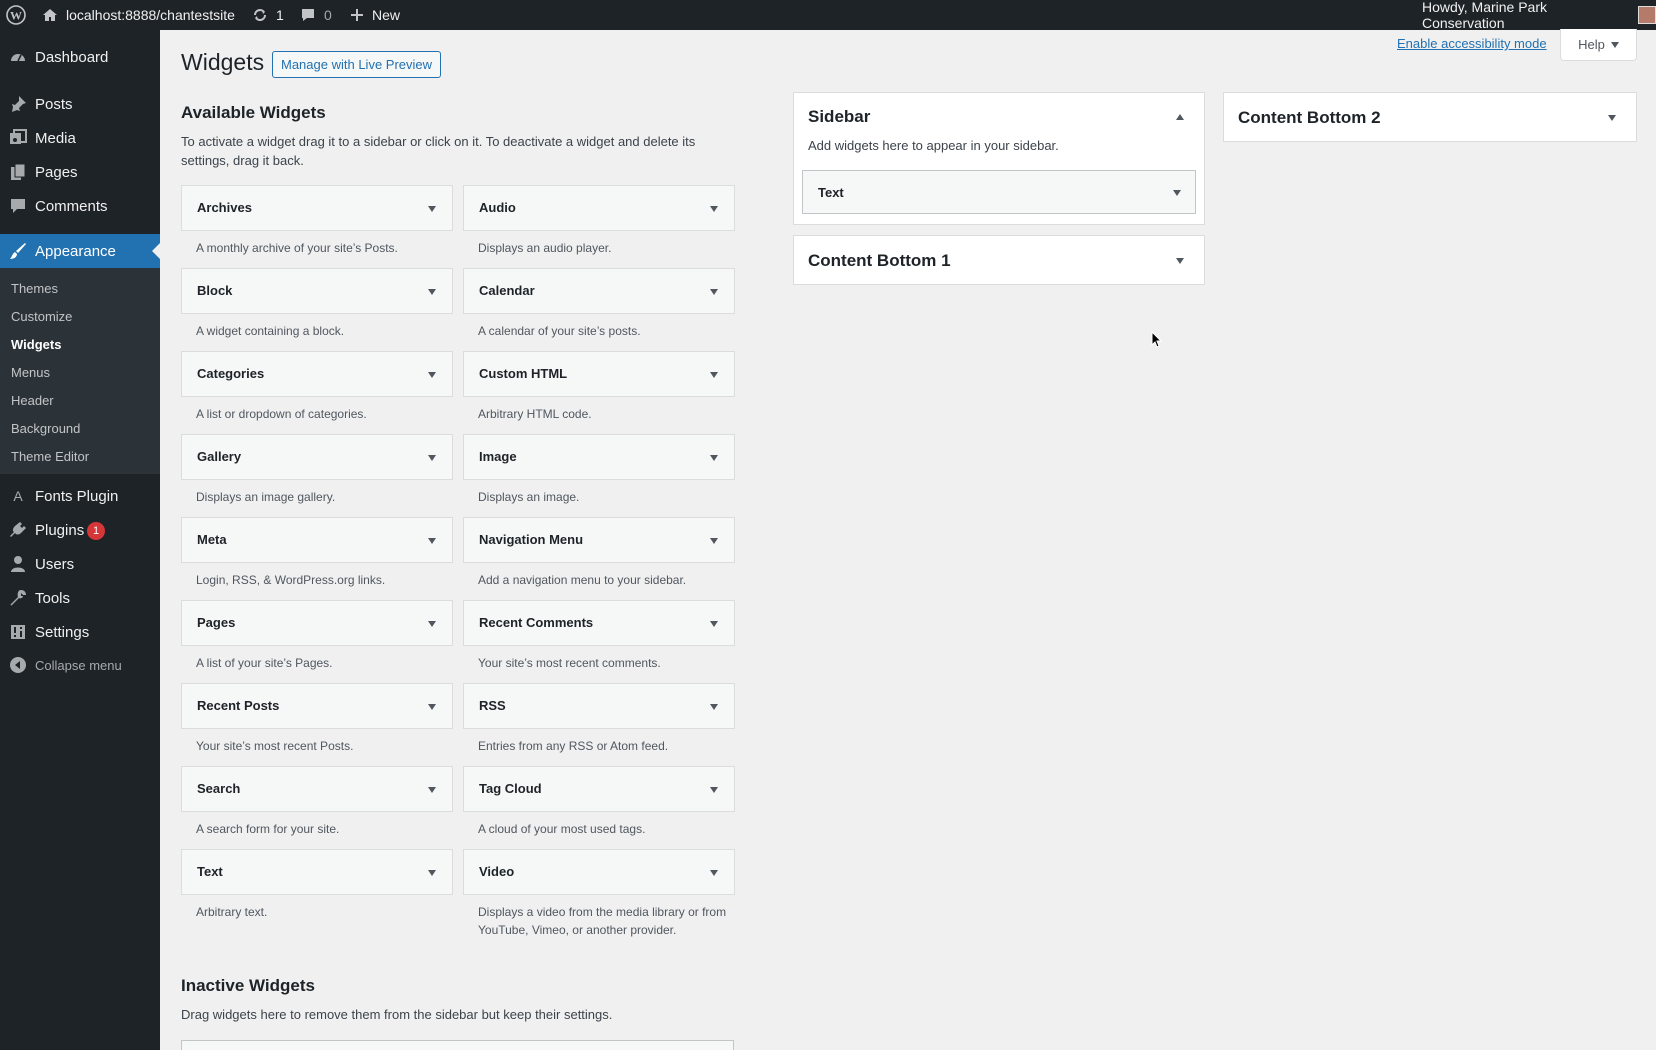 The image size is (1656, 1050). I want to click on inactive-widgets-dropzone, so click(457, 1045).